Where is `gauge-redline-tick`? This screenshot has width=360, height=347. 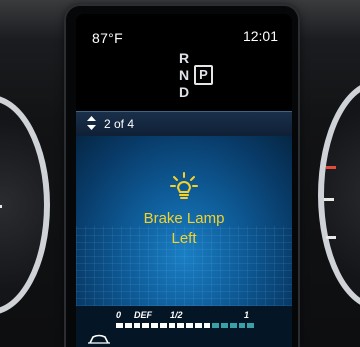
gauge-redline-tick is located at coordinates (331, 167).